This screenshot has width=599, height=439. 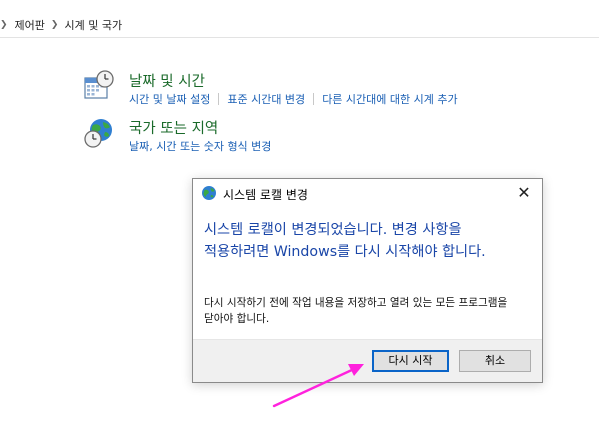 I want to click on category-title-region: 국가 또는 지역, so click(x=173, y=127).